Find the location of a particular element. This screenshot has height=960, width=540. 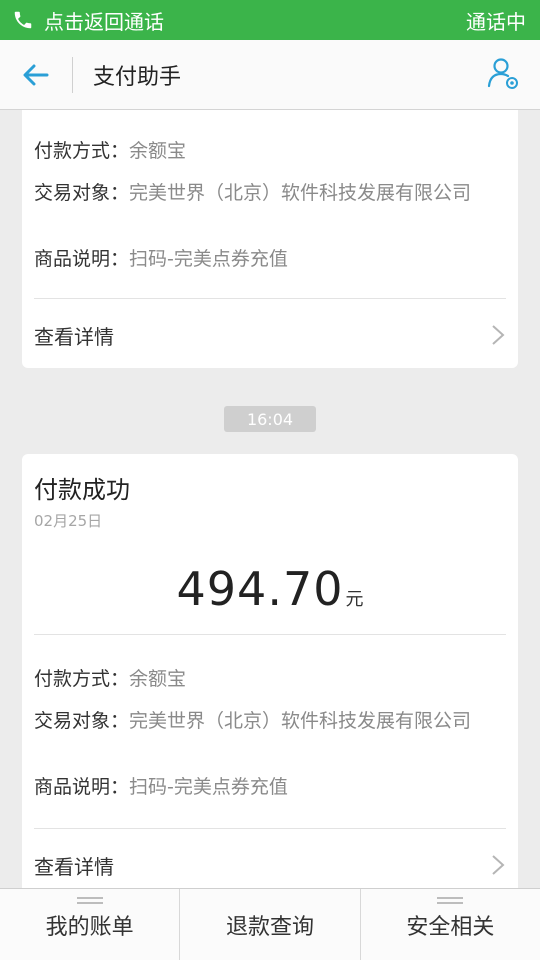

bottom-menu-bar: 我的账单 退款查询 安全相关 is located at coordinates (270, 924).